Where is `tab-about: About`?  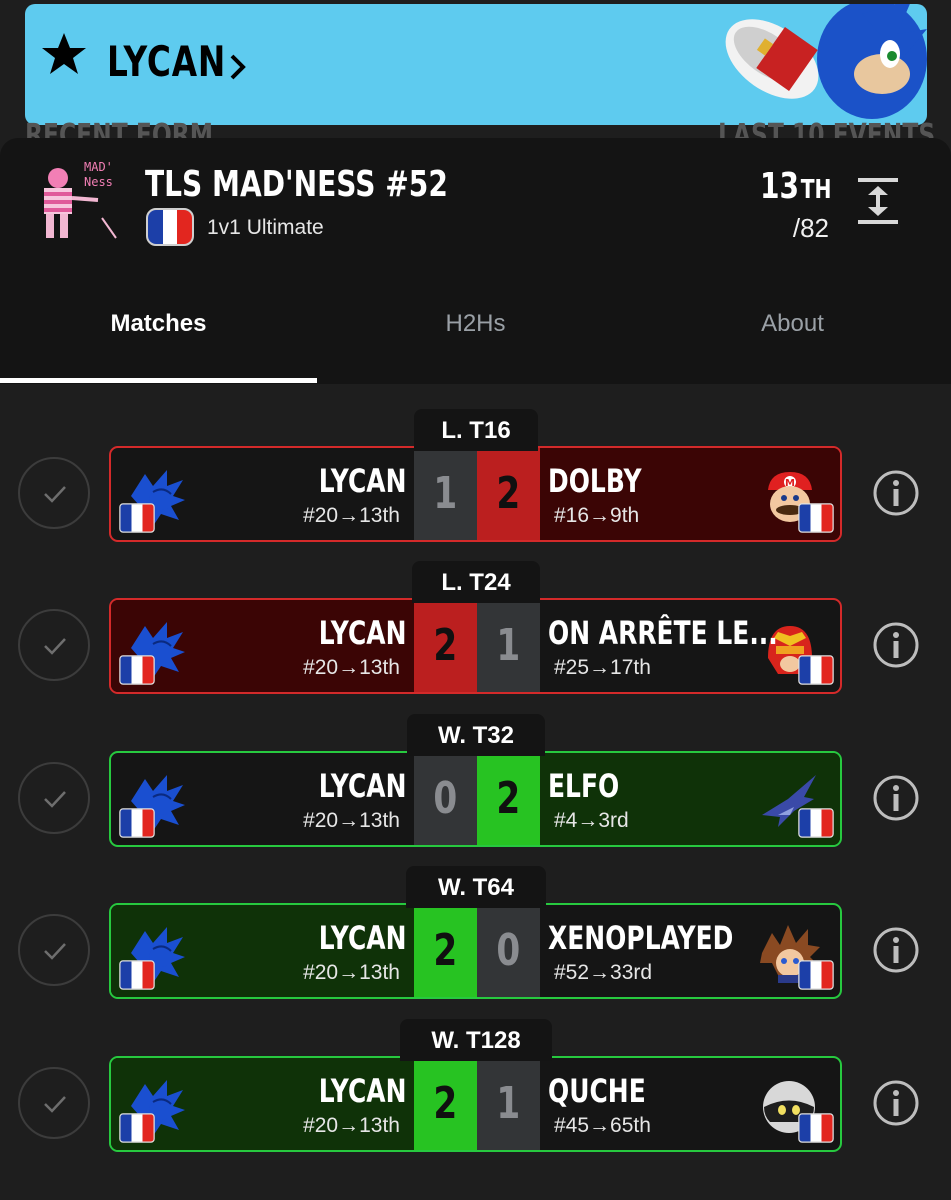 tab-about: About is located at coordinates (792, 324).